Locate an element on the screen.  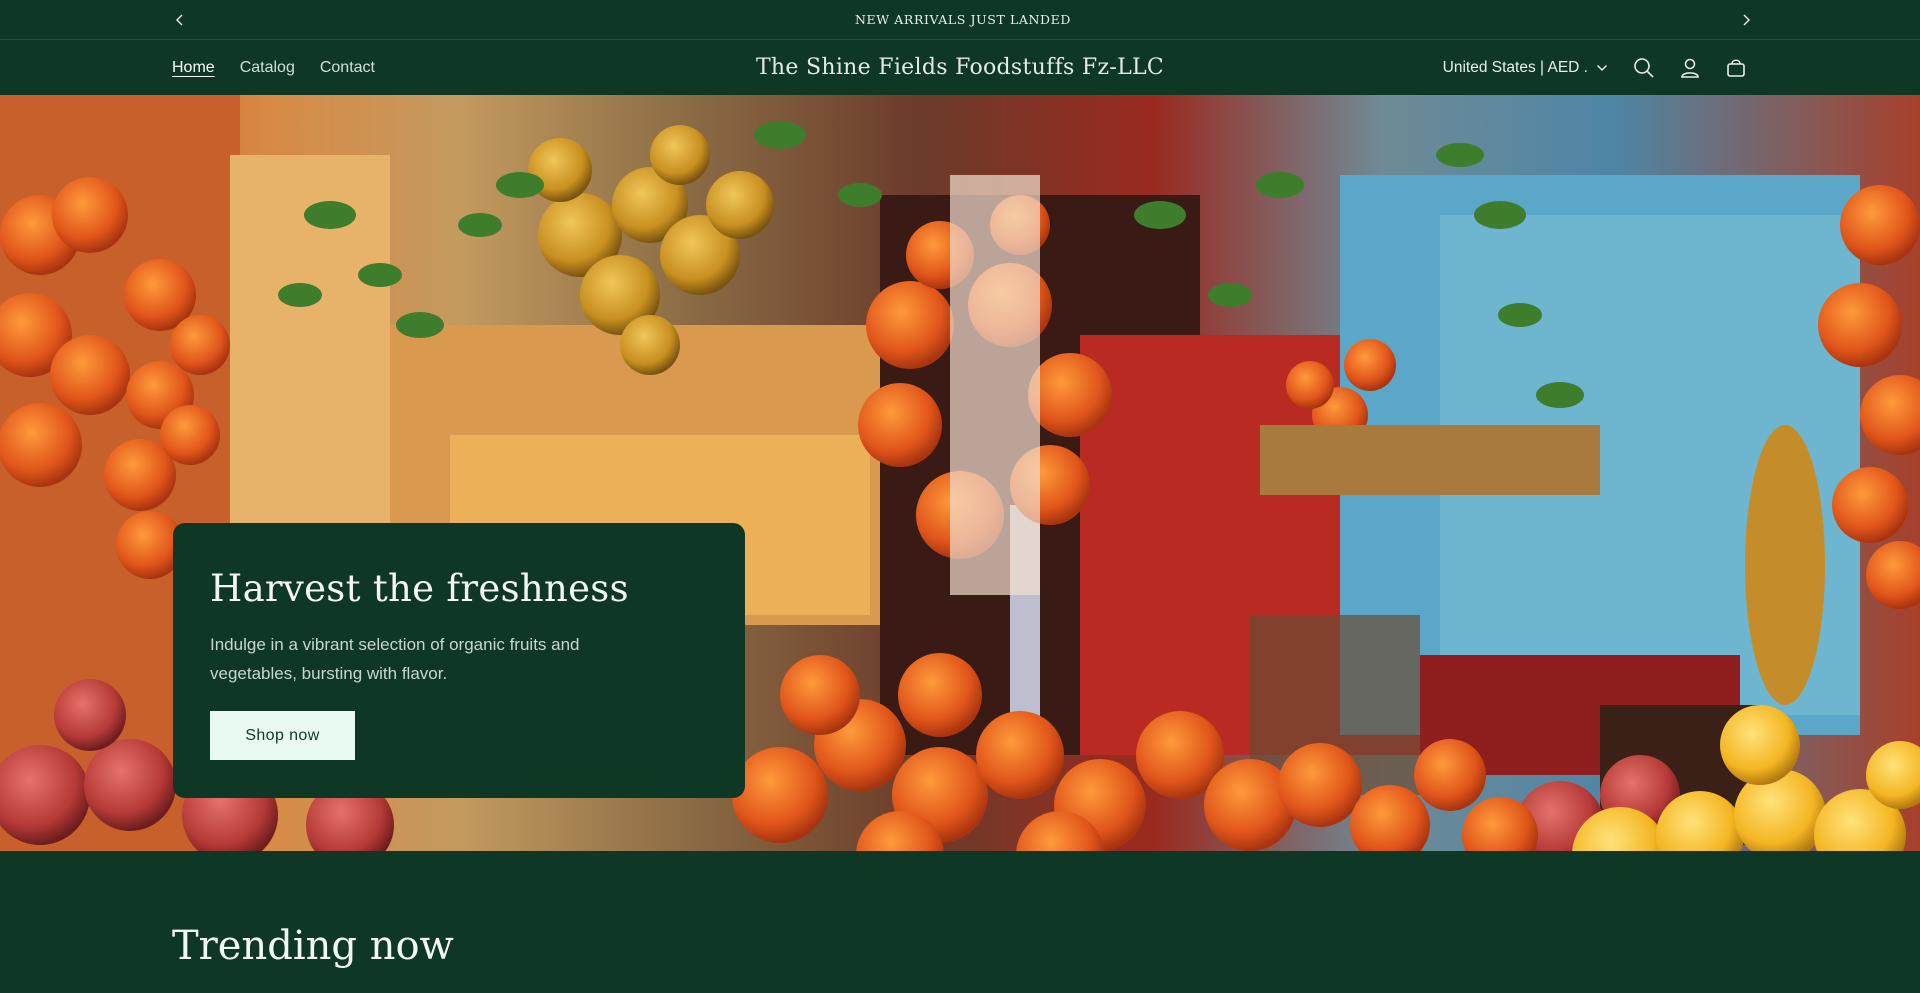
nav-item-home: Home is located at coordinates (193, 68).